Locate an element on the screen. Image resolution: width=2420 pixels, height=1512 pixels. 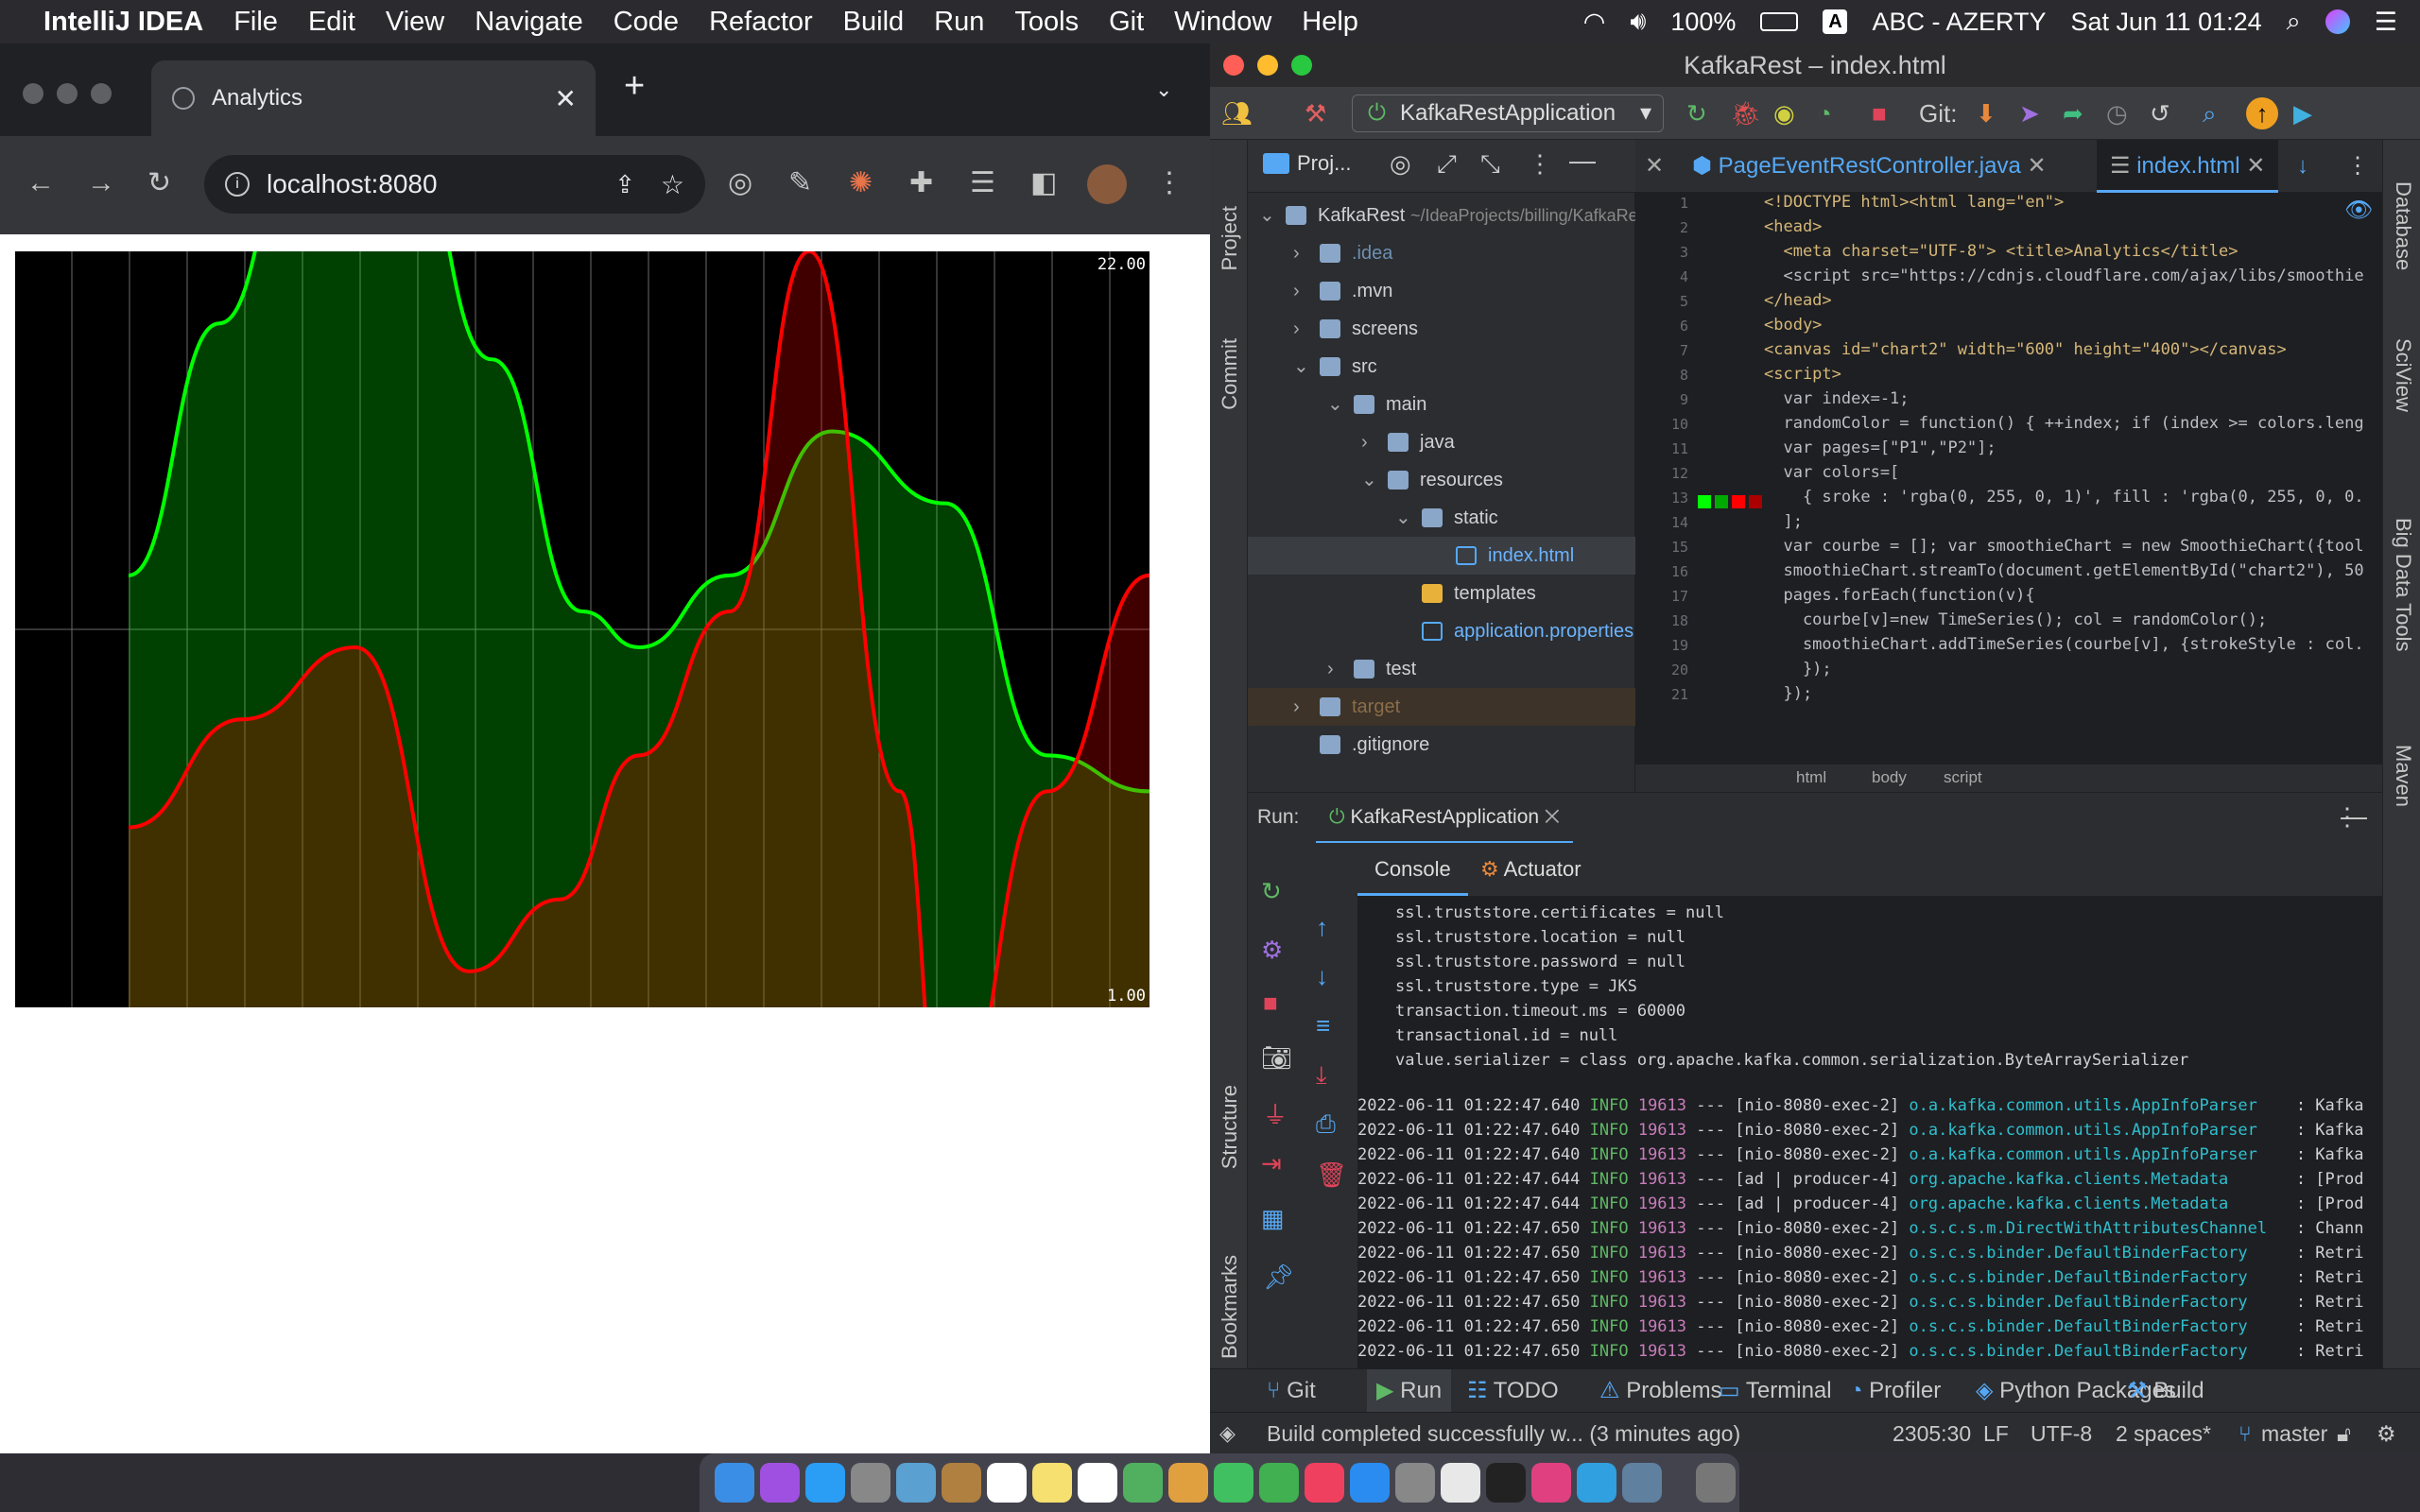
dock-intellij-icon is located at coordinates (1551, 1483).